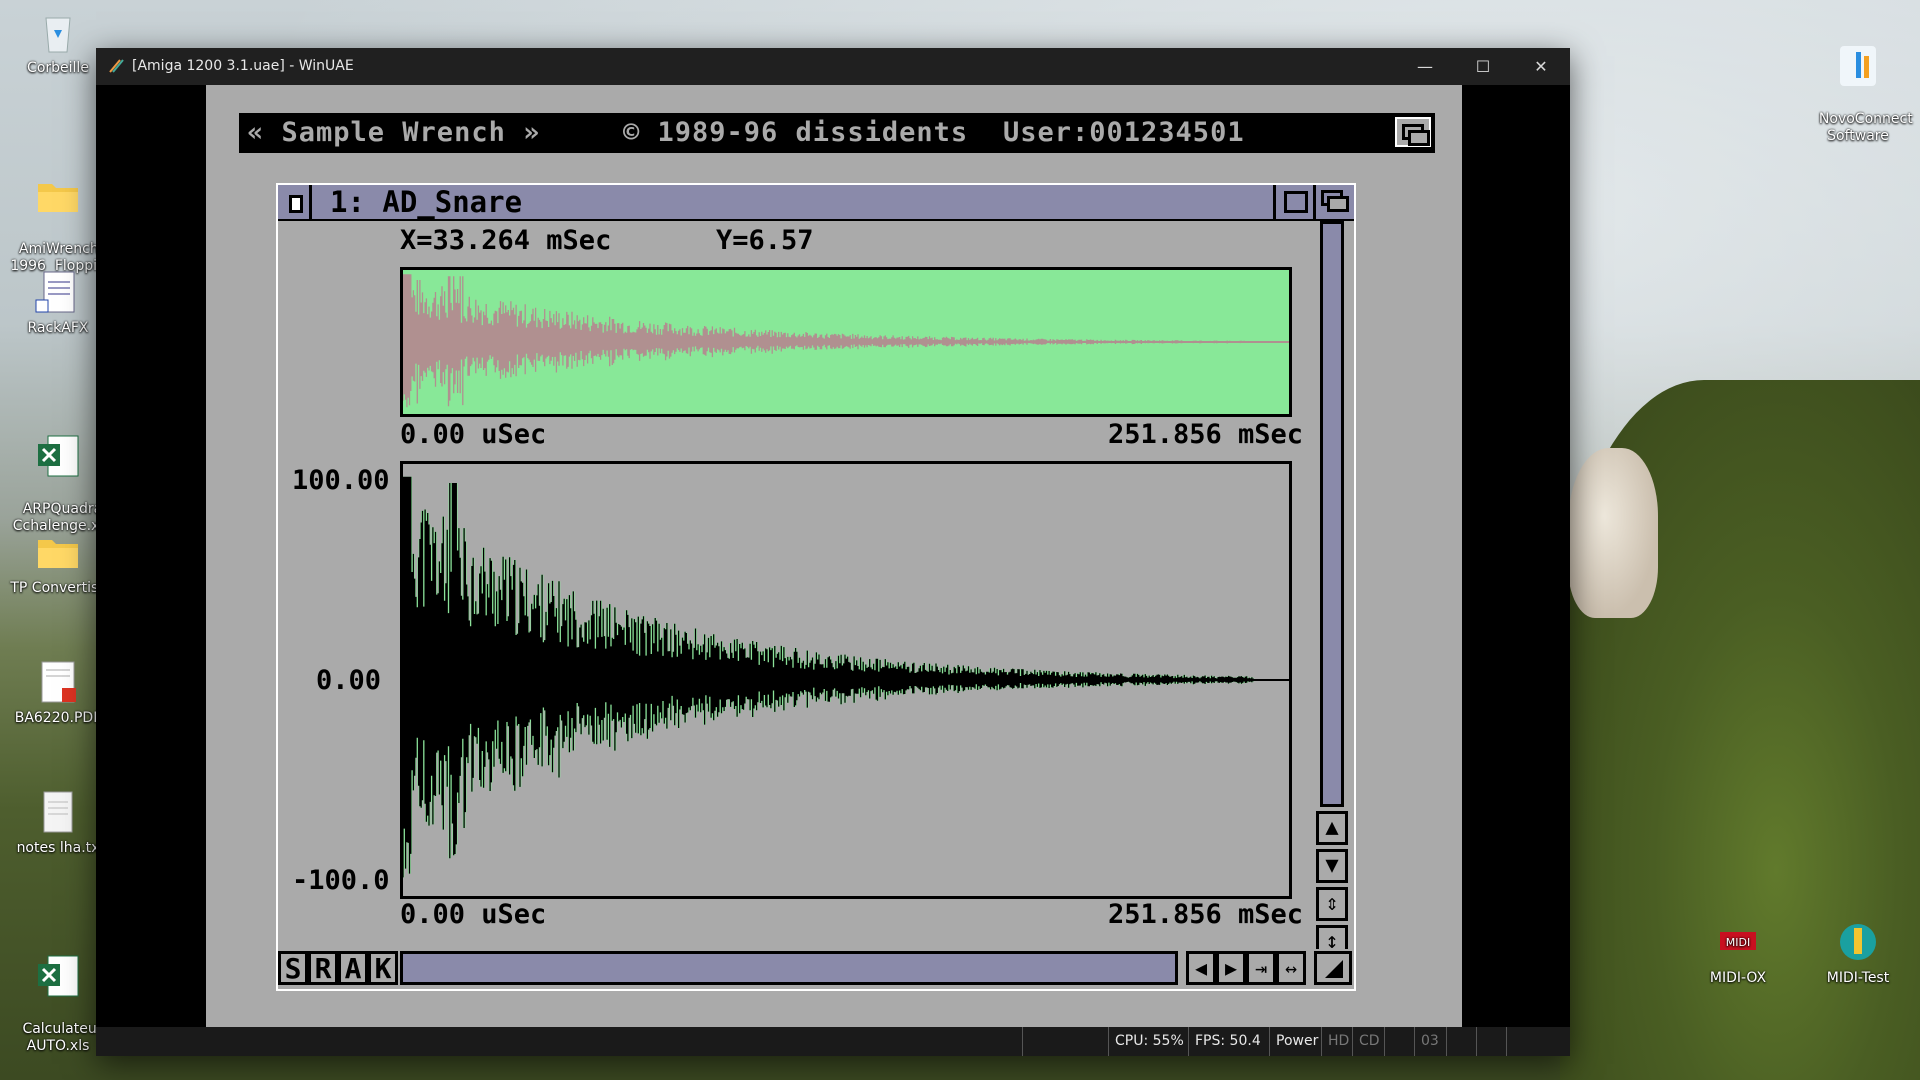  What do you see at coordinates (1293, 202) in the screenshot?
I see `window-zoom-gadget` at bounding box center [1293, 202].